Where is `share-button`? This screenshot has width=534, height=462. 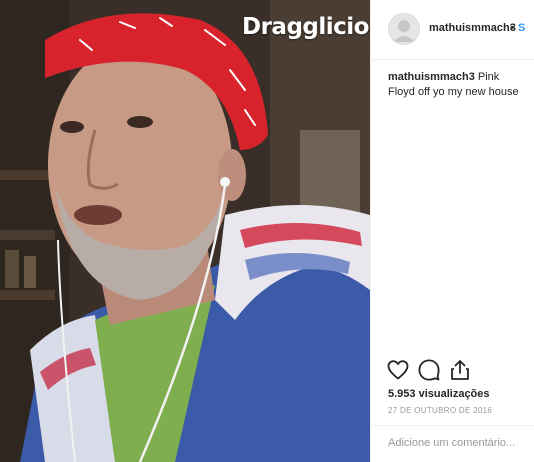
share-button is located at coordinates (460, 370).